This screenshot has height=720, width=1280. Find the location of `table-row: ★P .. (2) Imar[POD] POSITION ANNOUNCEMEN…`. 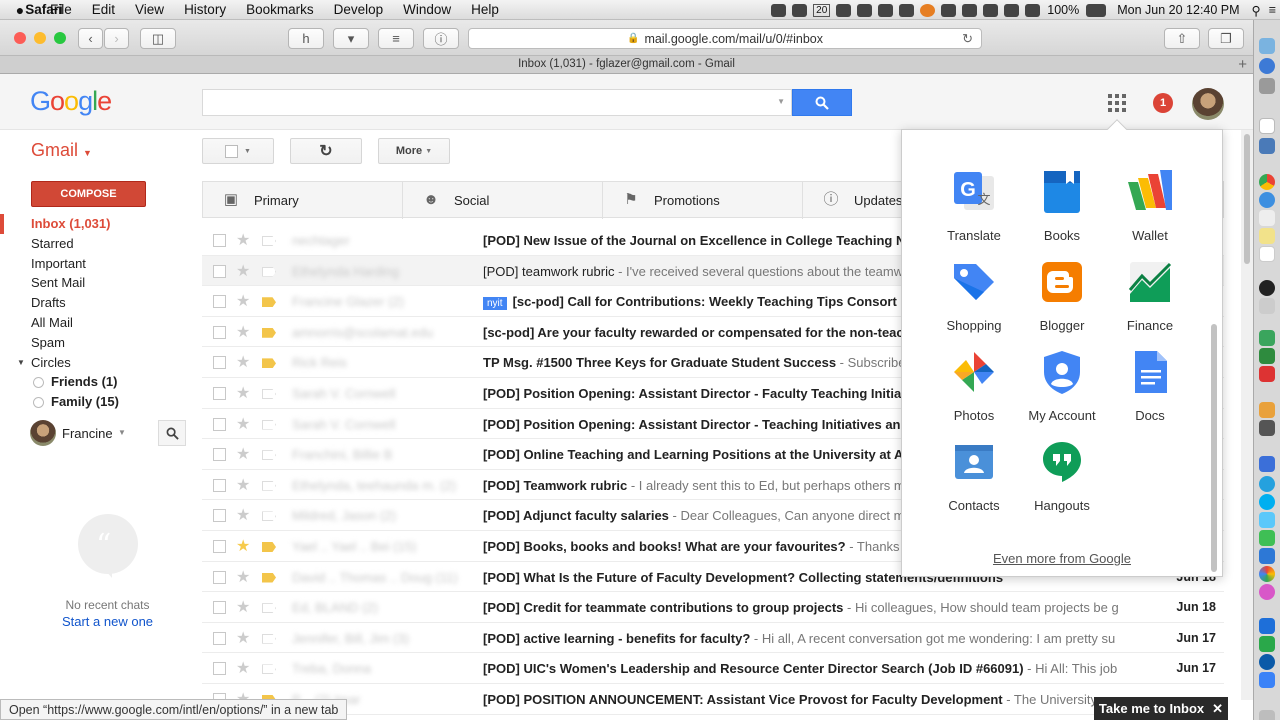

table-row: ★P .. (2) Imar[POD] POSITION ANNOUNCEMEN… is located at coordinates (713, 699).